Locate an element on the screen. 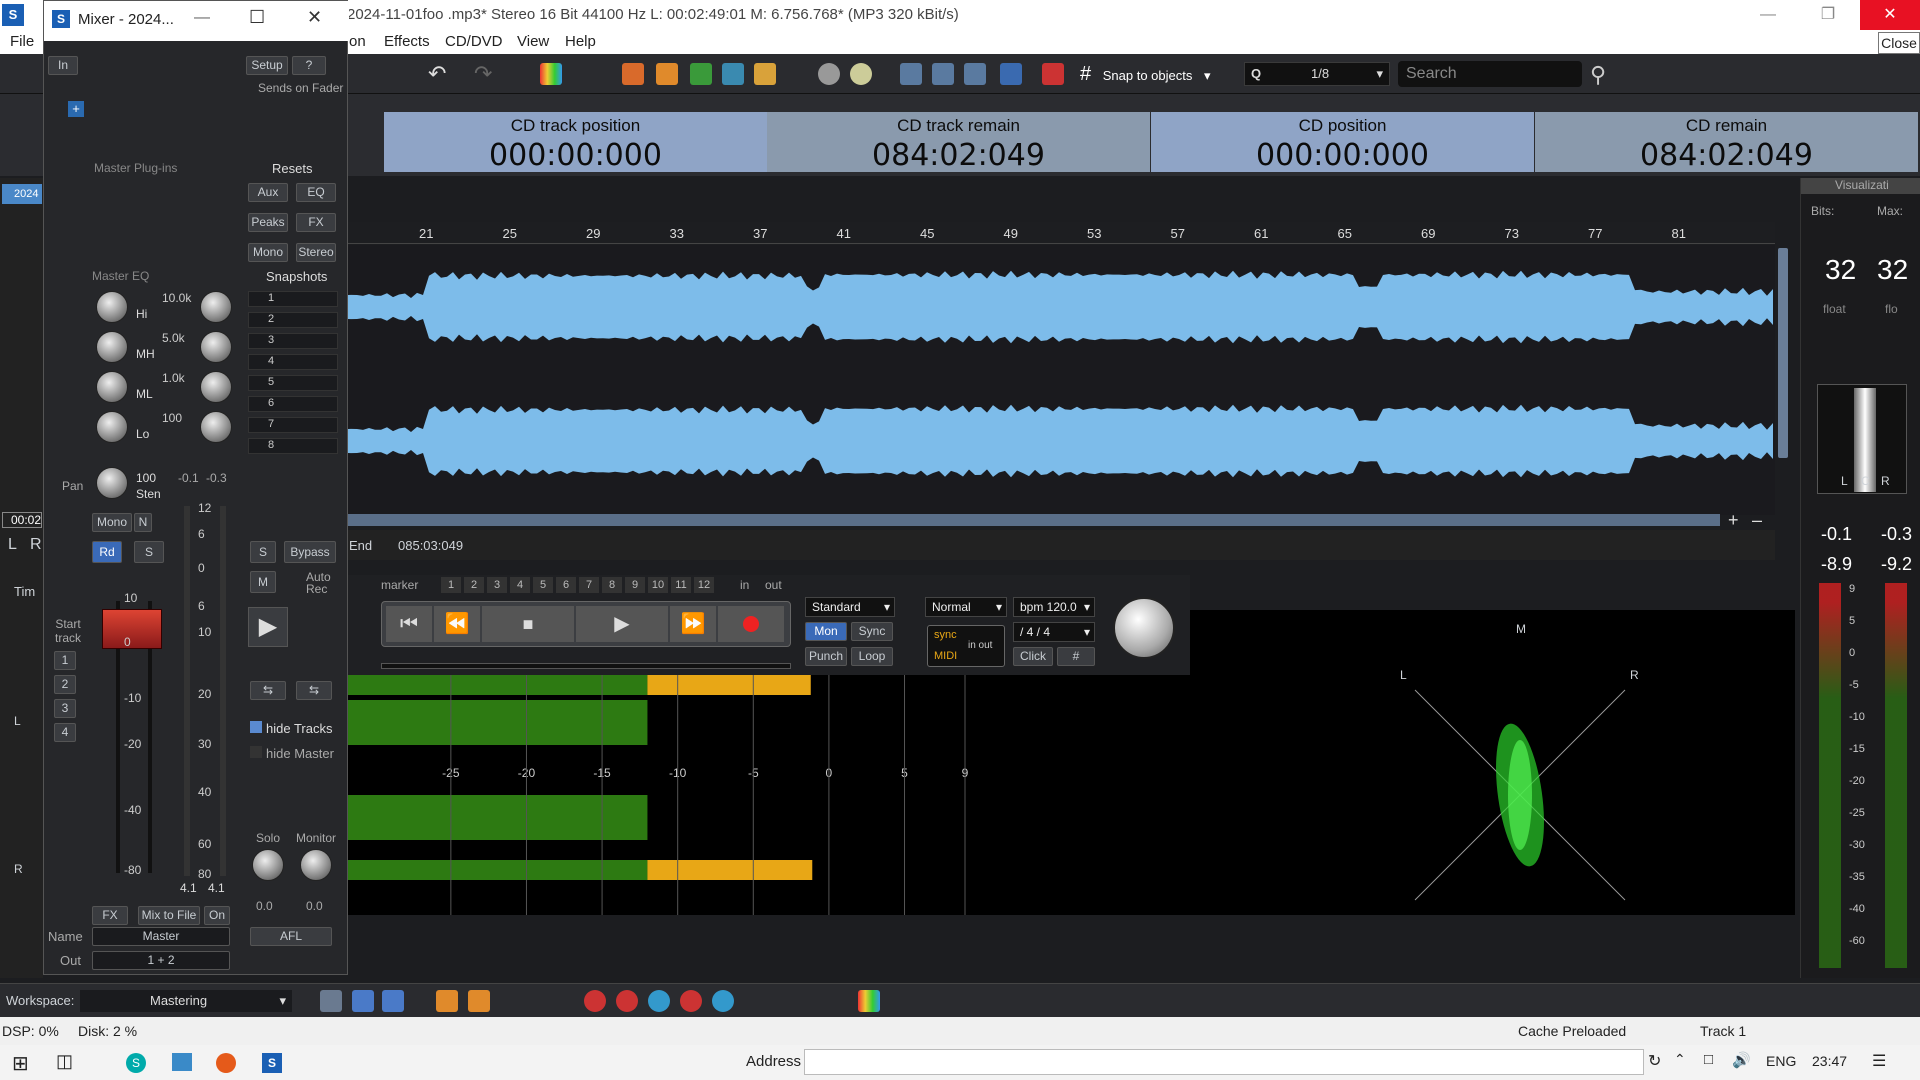  zoom-out-icon: – is located at coordinates (1757, 520).